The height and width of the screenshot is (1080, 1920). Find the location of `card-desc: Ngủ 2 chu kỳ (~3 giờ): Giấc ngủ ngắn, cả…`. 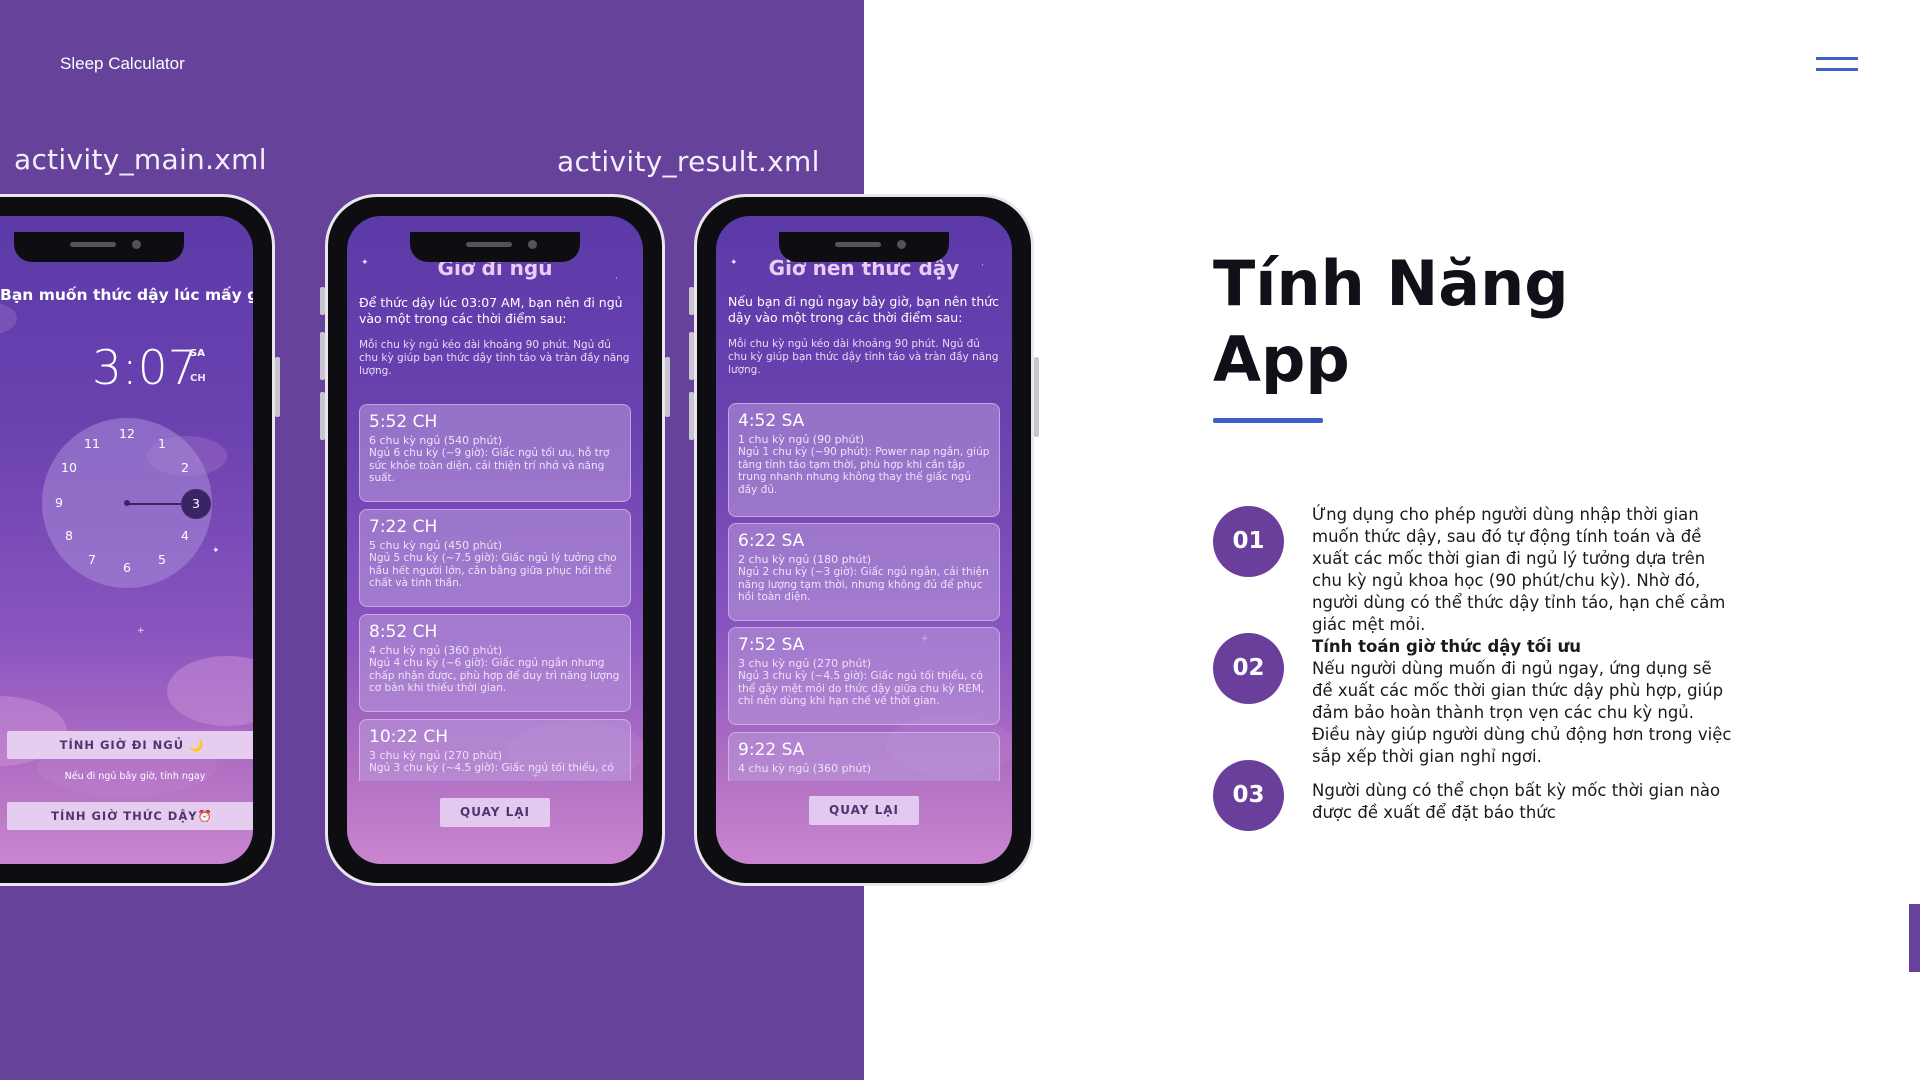

card-desc: Ngủ 2 chu kỳ (~3 giờ): Giấc ngủ ngắn, cả… is located at coordinates (863, 584).